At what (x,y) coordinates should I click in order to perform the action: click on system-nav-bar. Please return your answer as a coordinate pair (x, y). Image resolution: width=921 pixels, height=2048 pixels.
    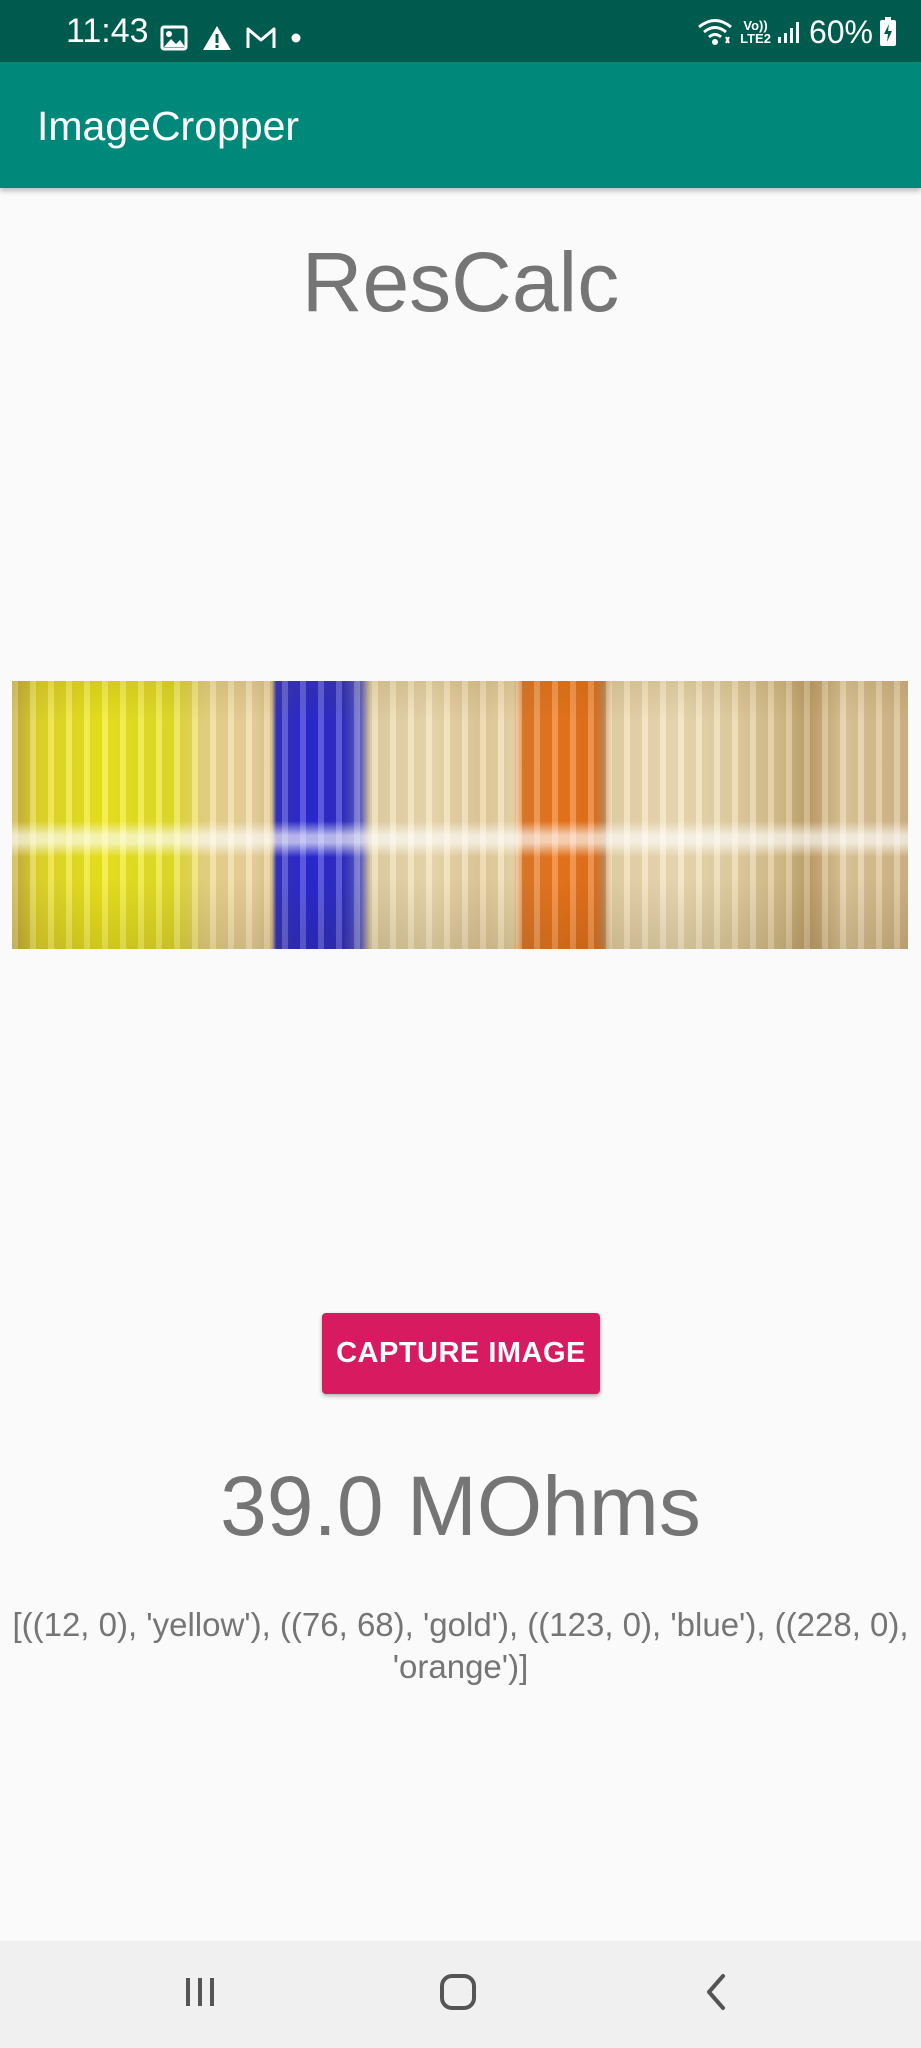
    Looking at the image, I should click on (460, 1994).